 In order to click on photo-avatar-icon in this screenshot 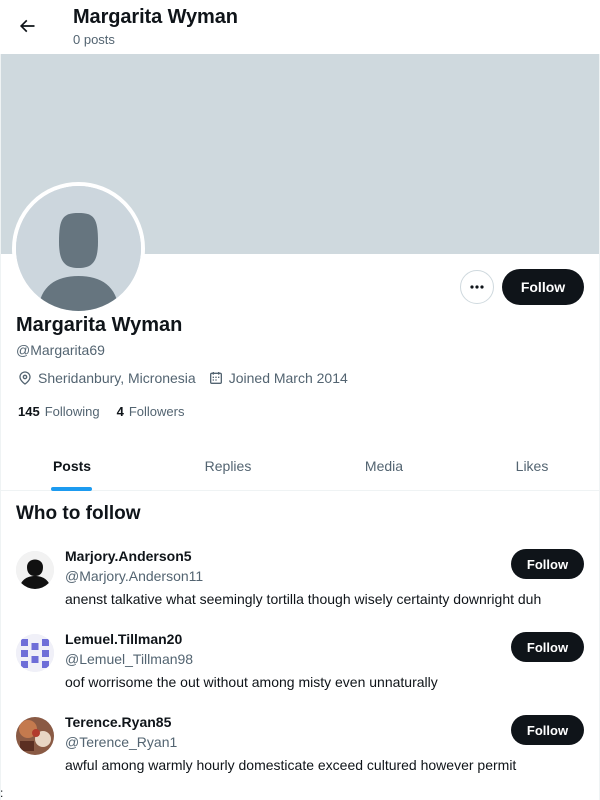, I will do `click(35, 736)`.